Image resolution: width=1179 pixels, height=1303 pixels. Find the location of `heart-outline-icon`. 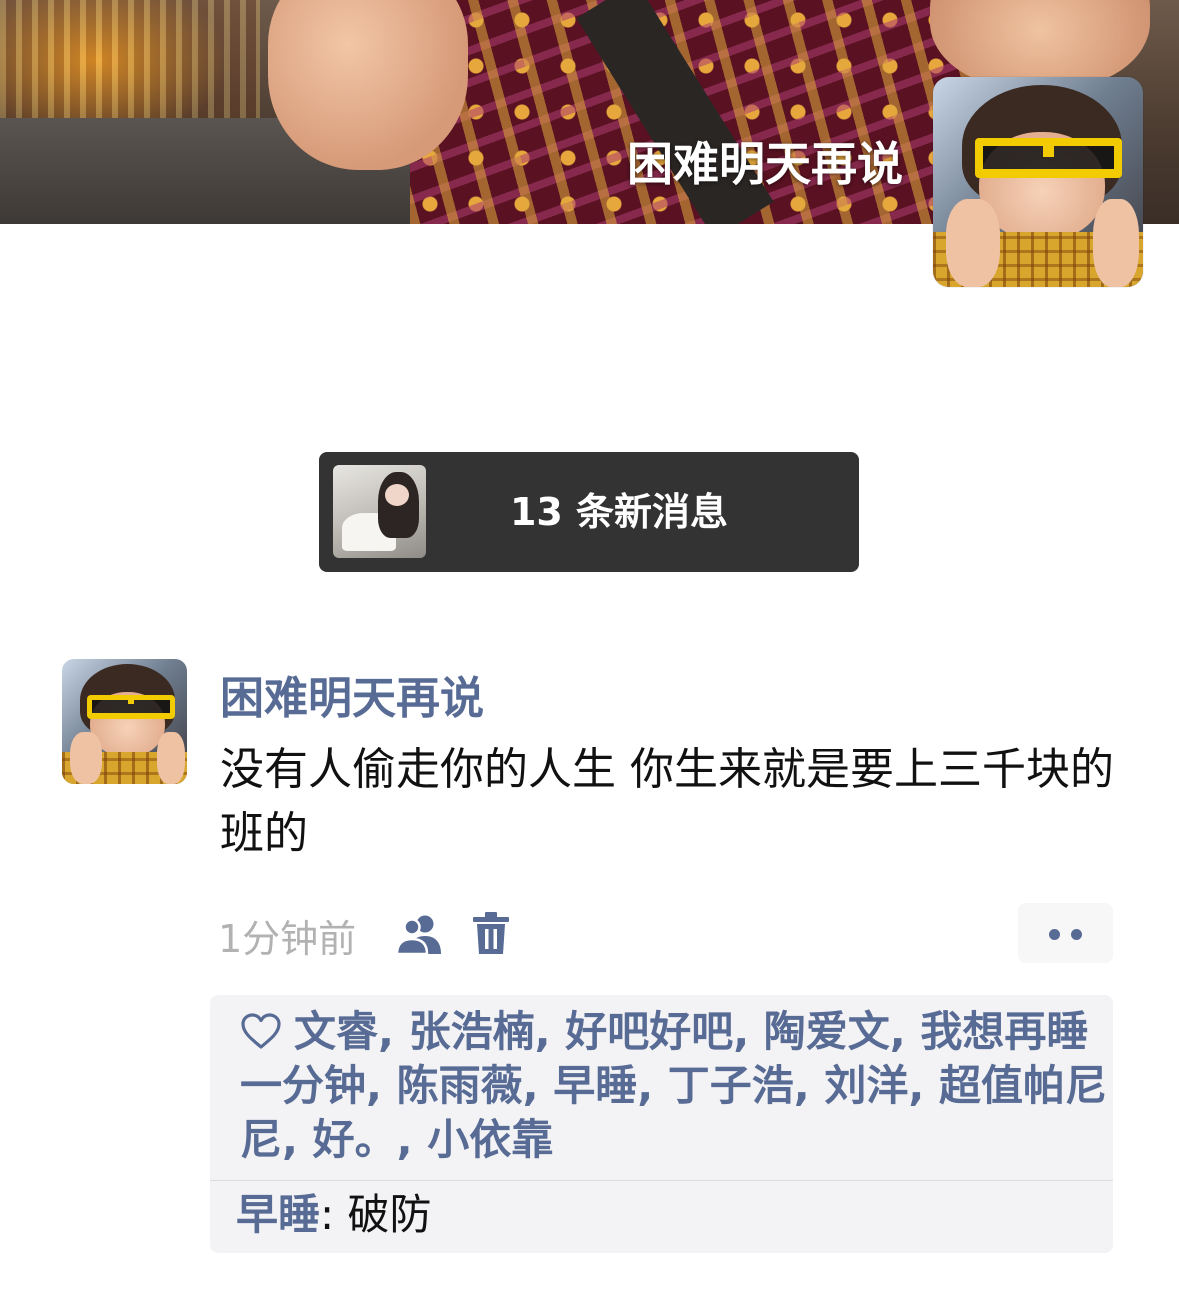

heart-outline-icon is located at coordinates (261, 1031).